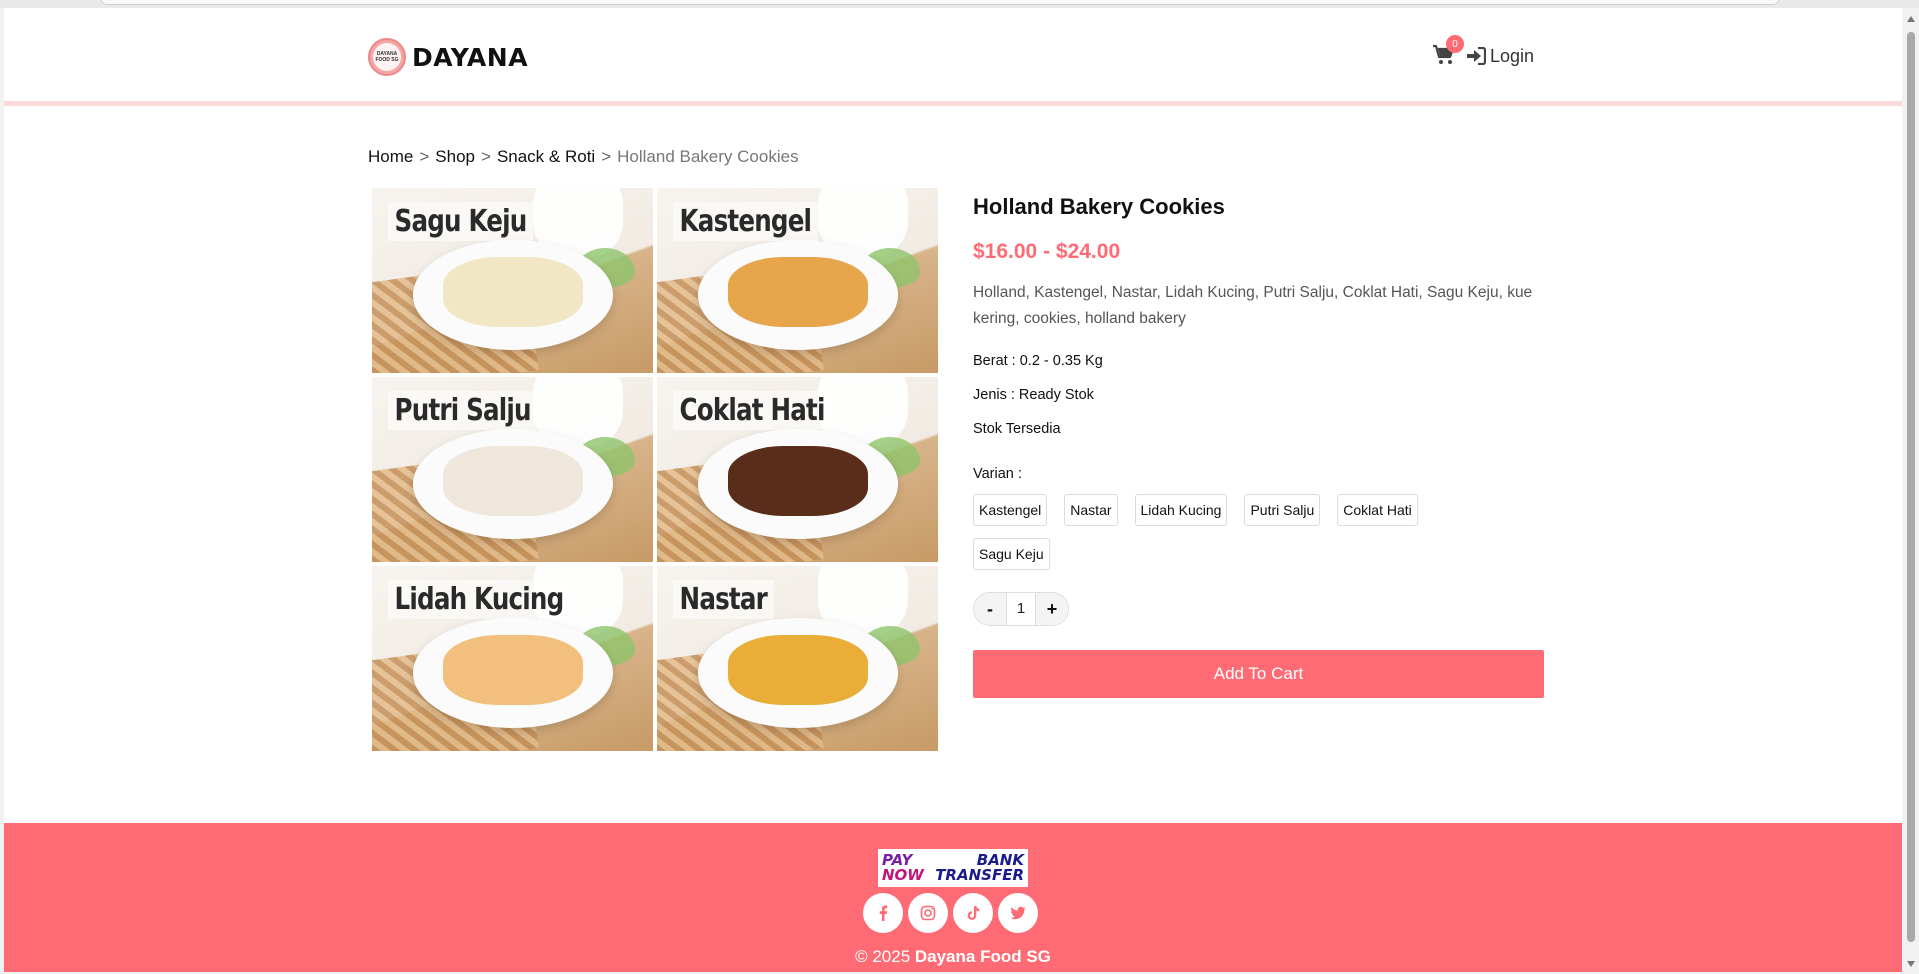 The height and width of the screenshot is (974, 1919). I want to click on site-logo: DAYANA FOOD SG DAYANA, so click(448, 57).